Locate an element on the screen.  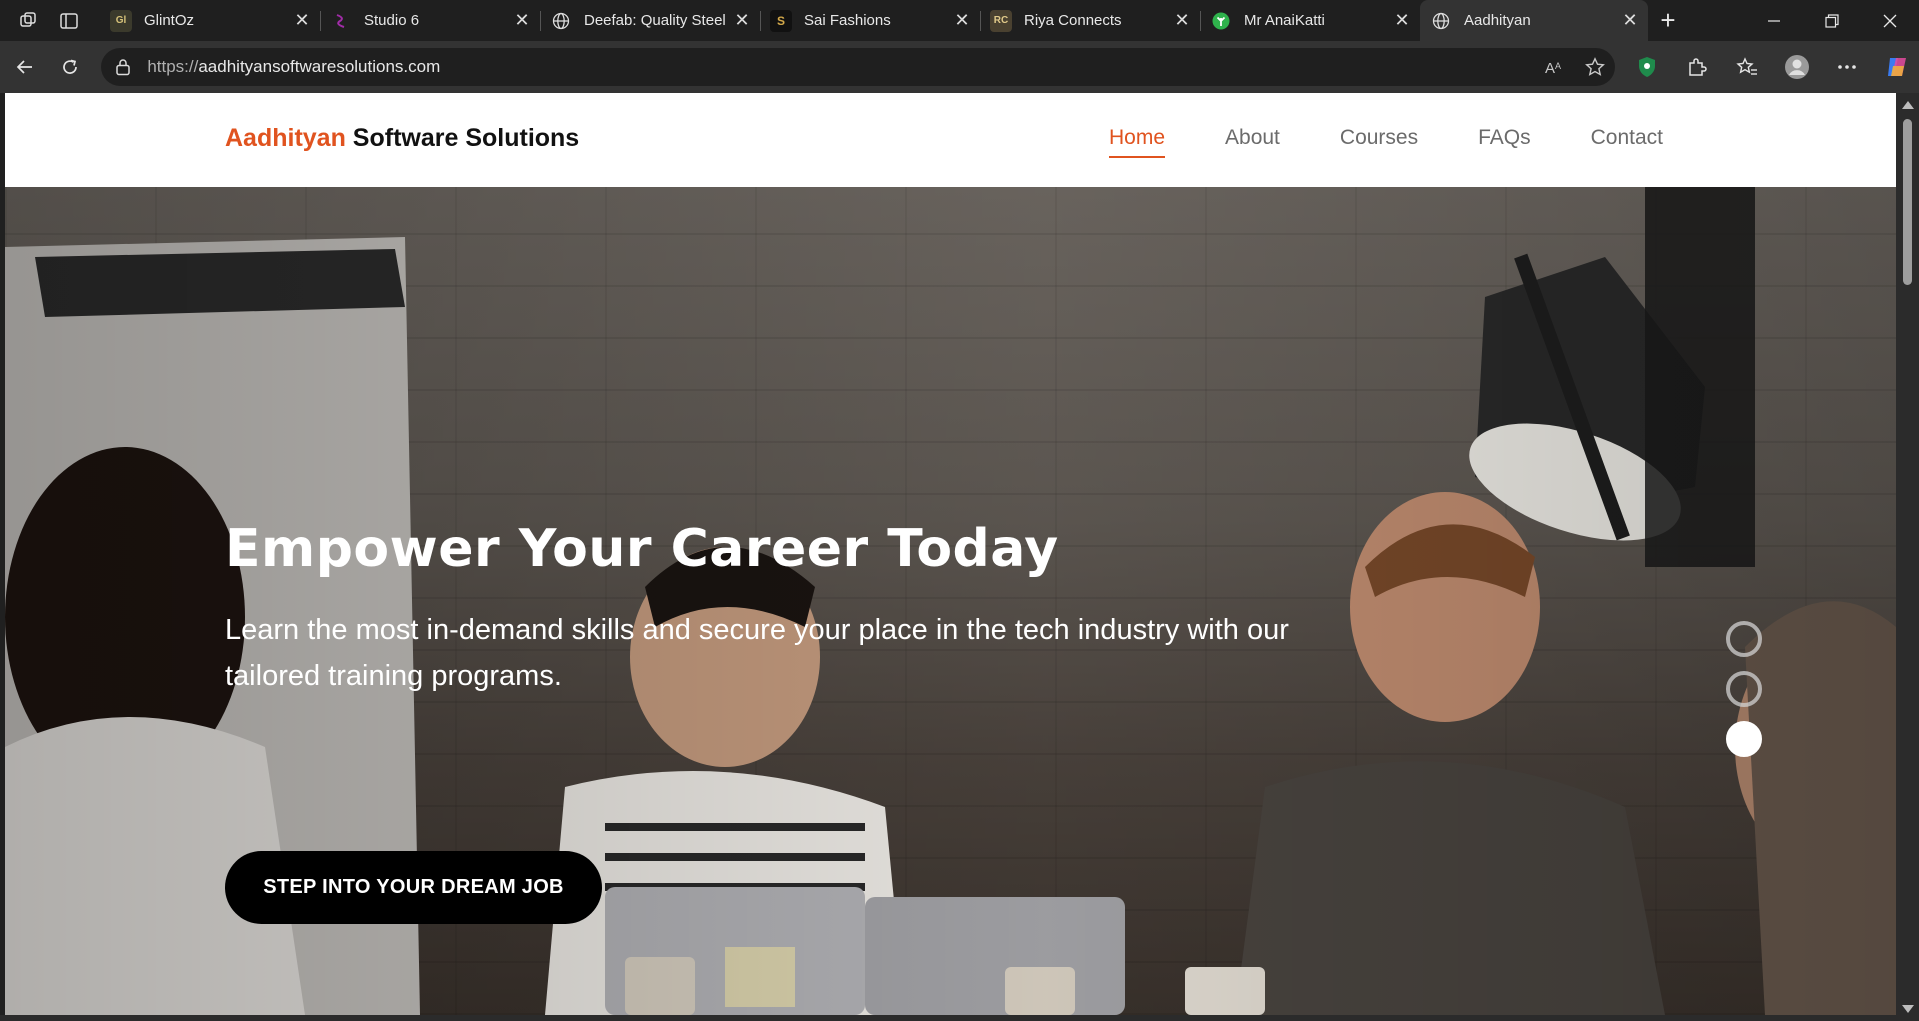
scrollbar-thumb is located at coordinates (1907, 202).